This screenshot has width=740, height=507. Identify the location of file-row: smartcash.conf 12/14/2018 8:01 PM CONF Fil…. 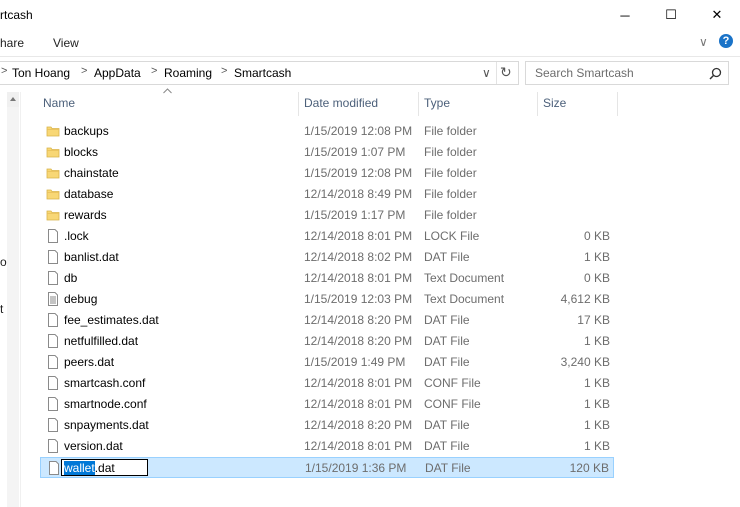
(327, 383).